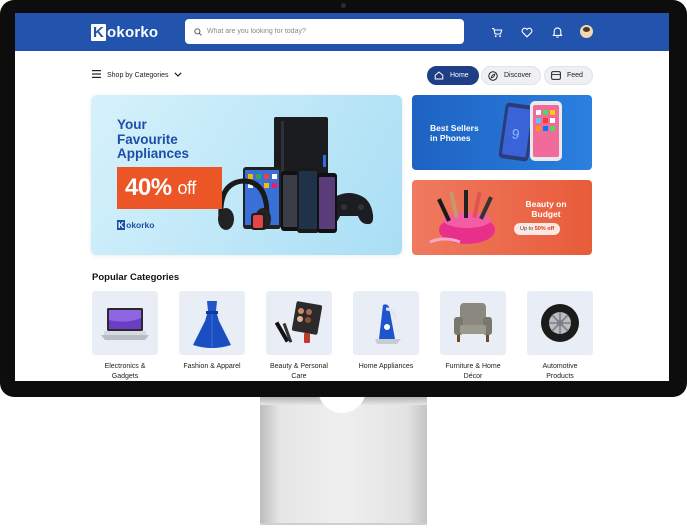 The width and height of the screenshot is (687, 528). I want to click on chevron-down-icon, so click(178, 75).